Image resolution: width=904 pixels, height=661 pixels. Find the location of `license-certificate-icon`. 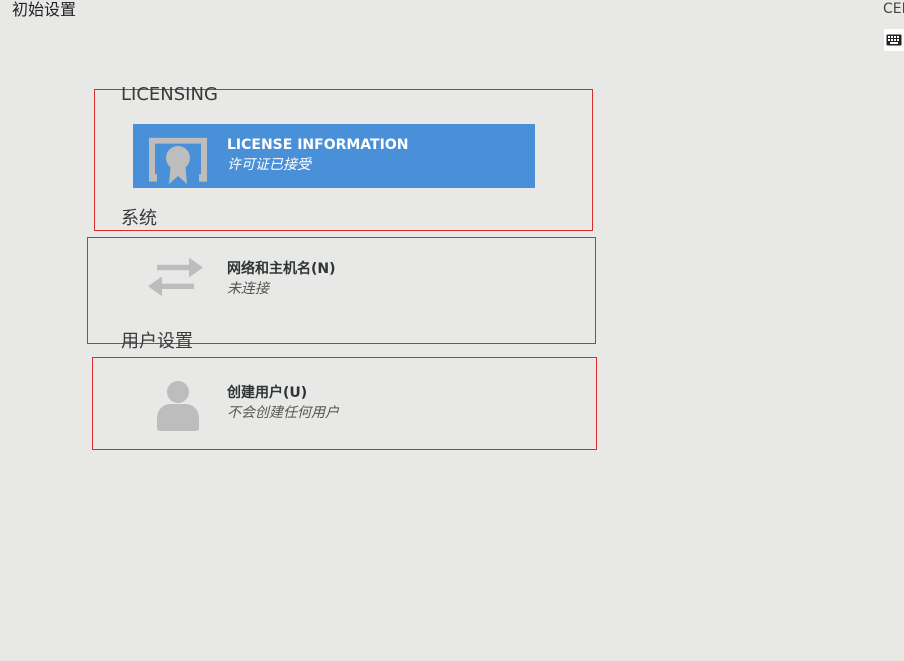

license-certificate-icon is located at coordinates (178, 158).